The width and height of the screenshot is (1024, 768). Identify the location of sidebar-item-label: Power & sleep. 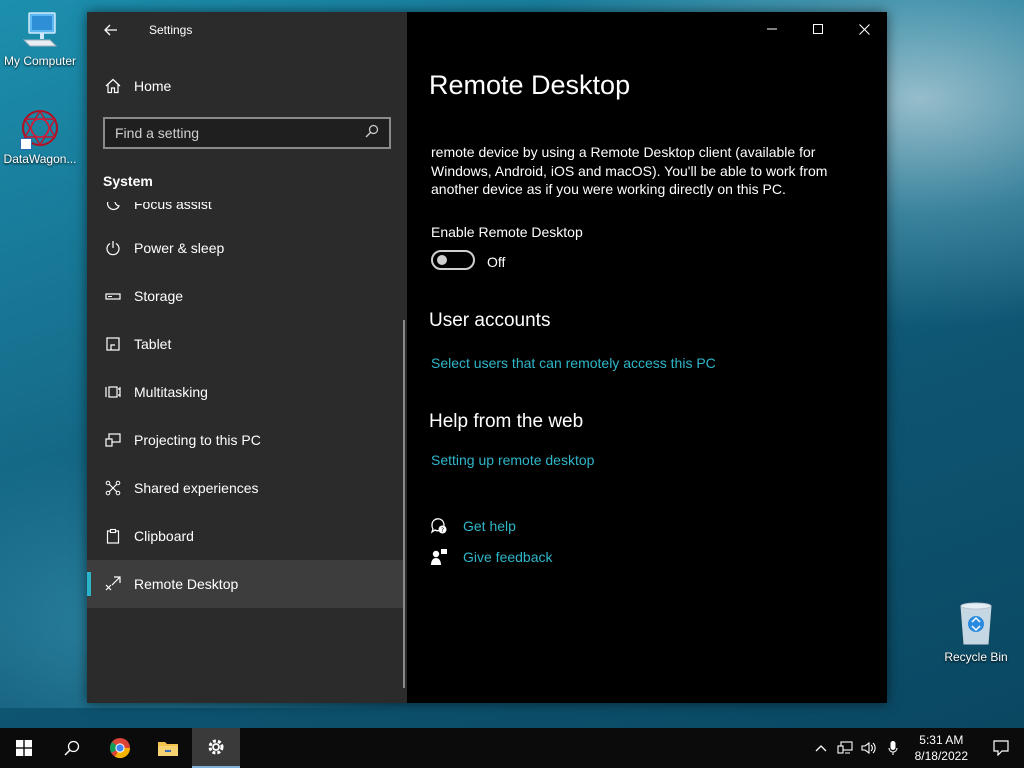
(179, 248).